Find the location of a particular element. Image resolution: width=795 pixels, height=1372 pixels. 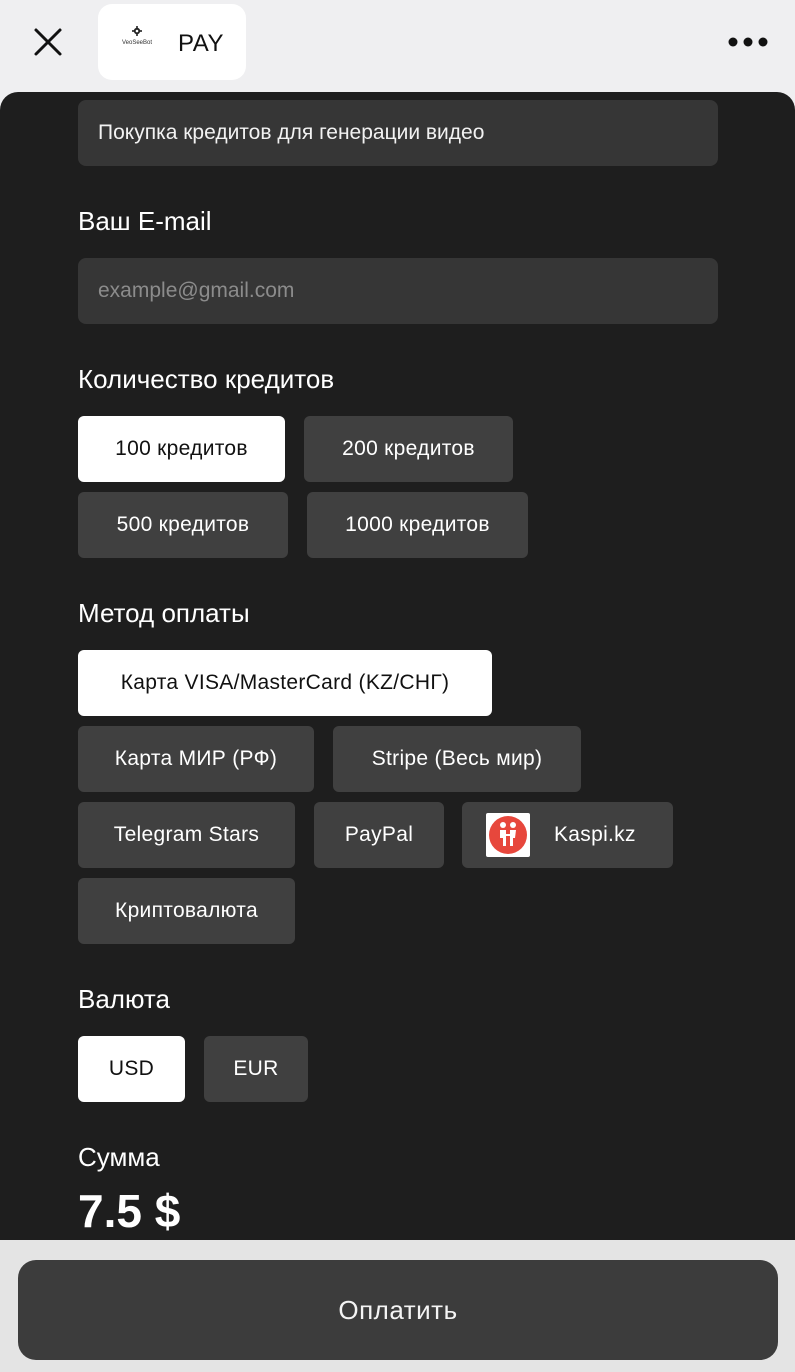

sum-label: Сумма is located at coordinates (119, 1157).